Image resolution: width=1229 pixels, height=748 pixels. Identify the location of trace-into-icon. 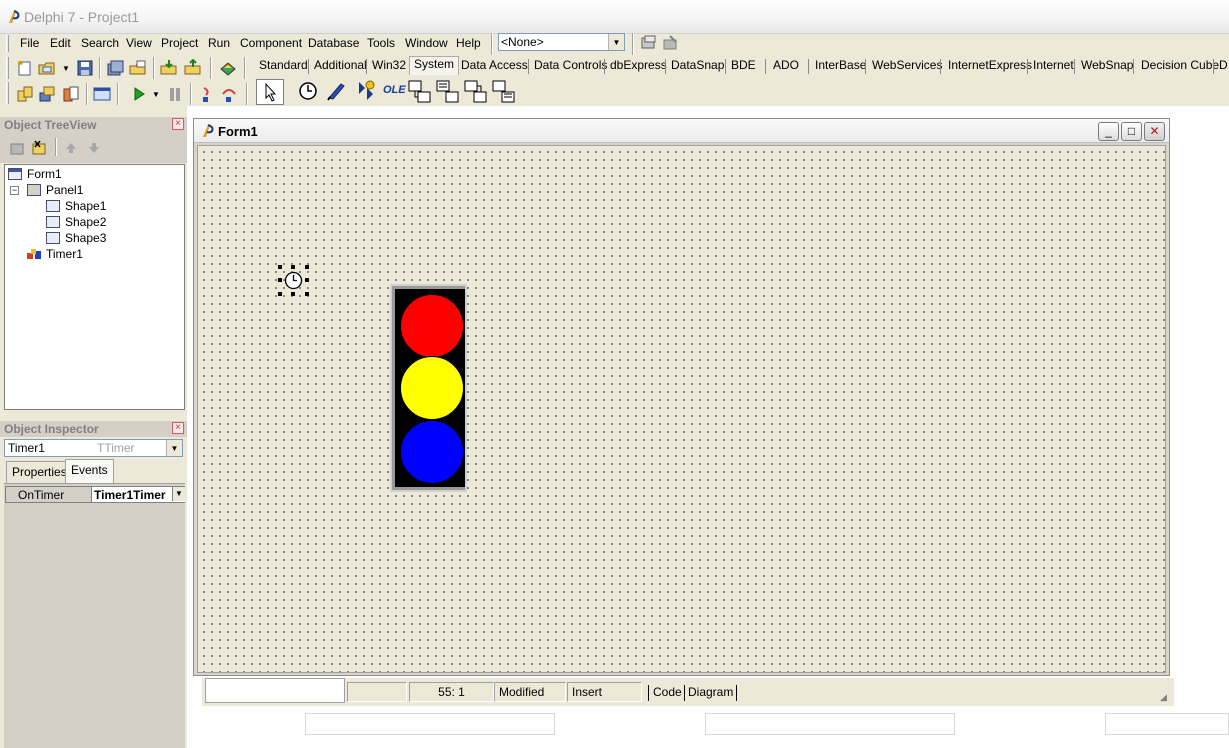
(207, 94).